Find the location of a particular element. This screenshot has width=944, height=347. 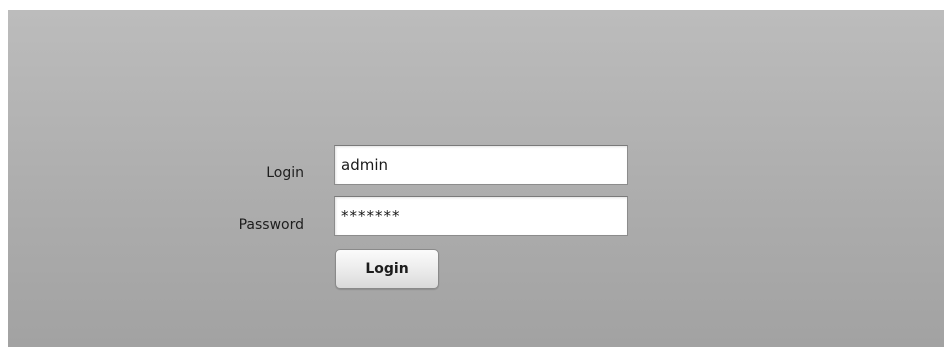

password-input is located at coordinates (481, 216).